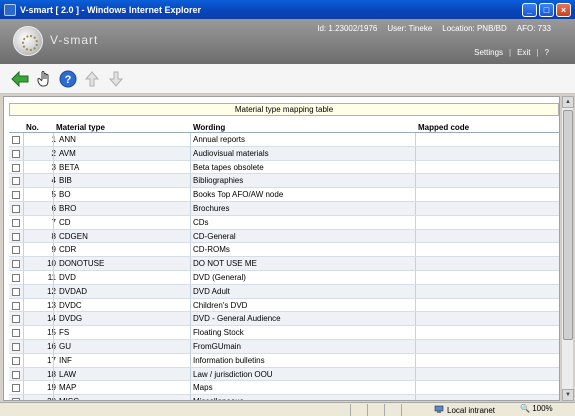 This screenshot has height=416, width=575. Describe the element at coordinates (219, 139) in the screenshot. I see `row-wording: Annual reports` at that location.